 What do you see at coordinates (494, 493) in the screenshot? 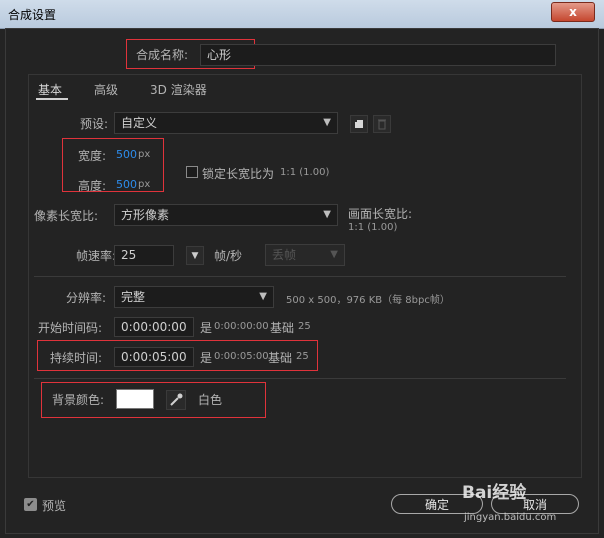
I see `watermark-brand: Bai经验` at bounding box center [494, 493].